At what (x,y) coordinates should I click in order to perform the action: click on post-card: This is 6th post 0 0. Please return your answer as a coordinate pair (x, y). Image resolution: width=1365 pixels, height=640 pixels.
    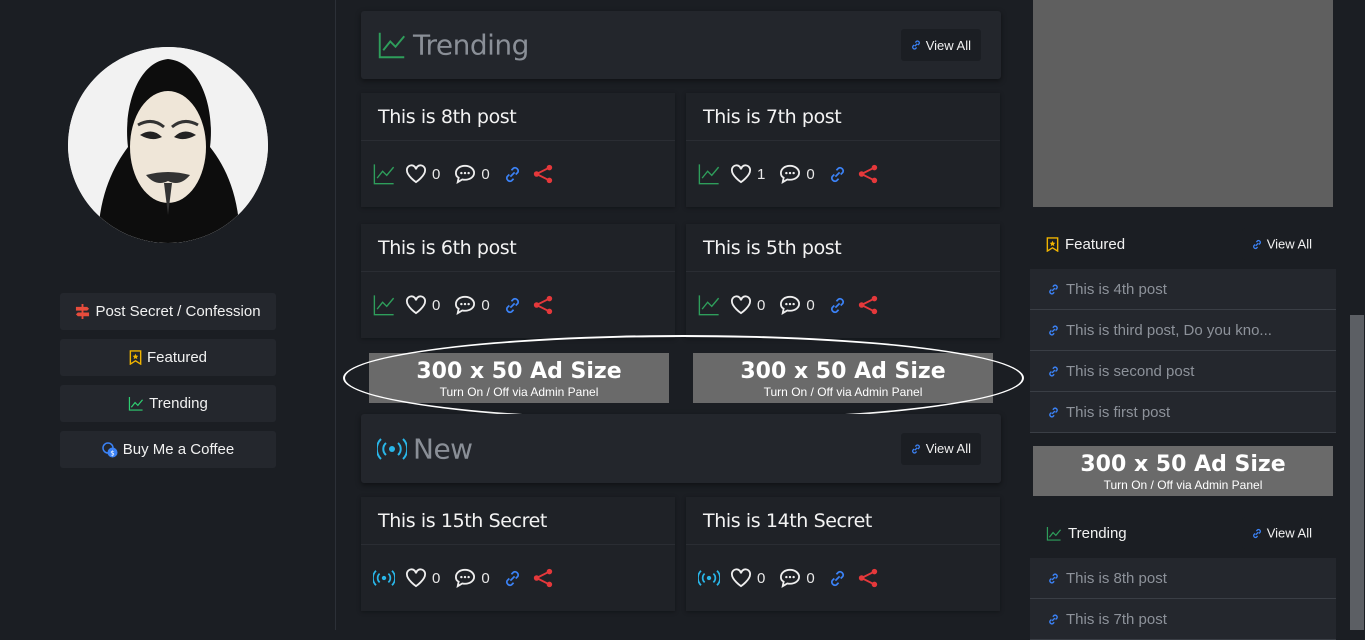
    Looking at the image, I should click on (518, 281).